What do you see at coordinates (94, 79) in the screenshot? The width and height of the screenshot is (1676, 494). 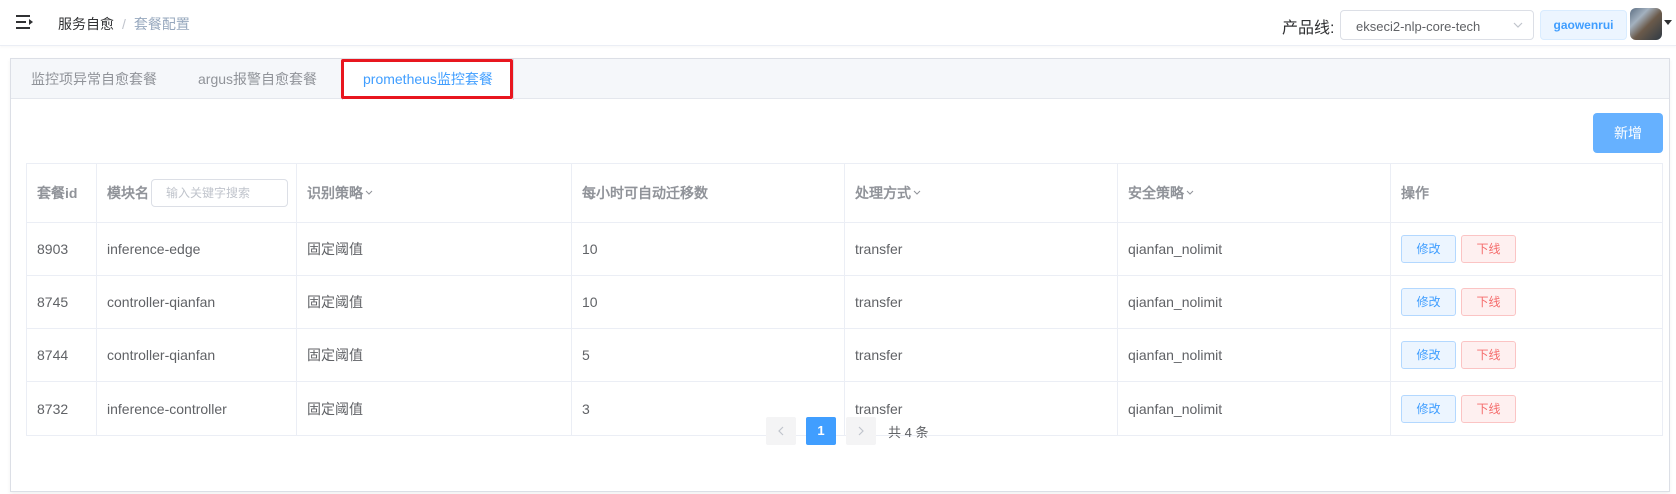 I see `tab-metric-self-heal: 监控项异常自愈套餐` at bounding box center [94, 79].